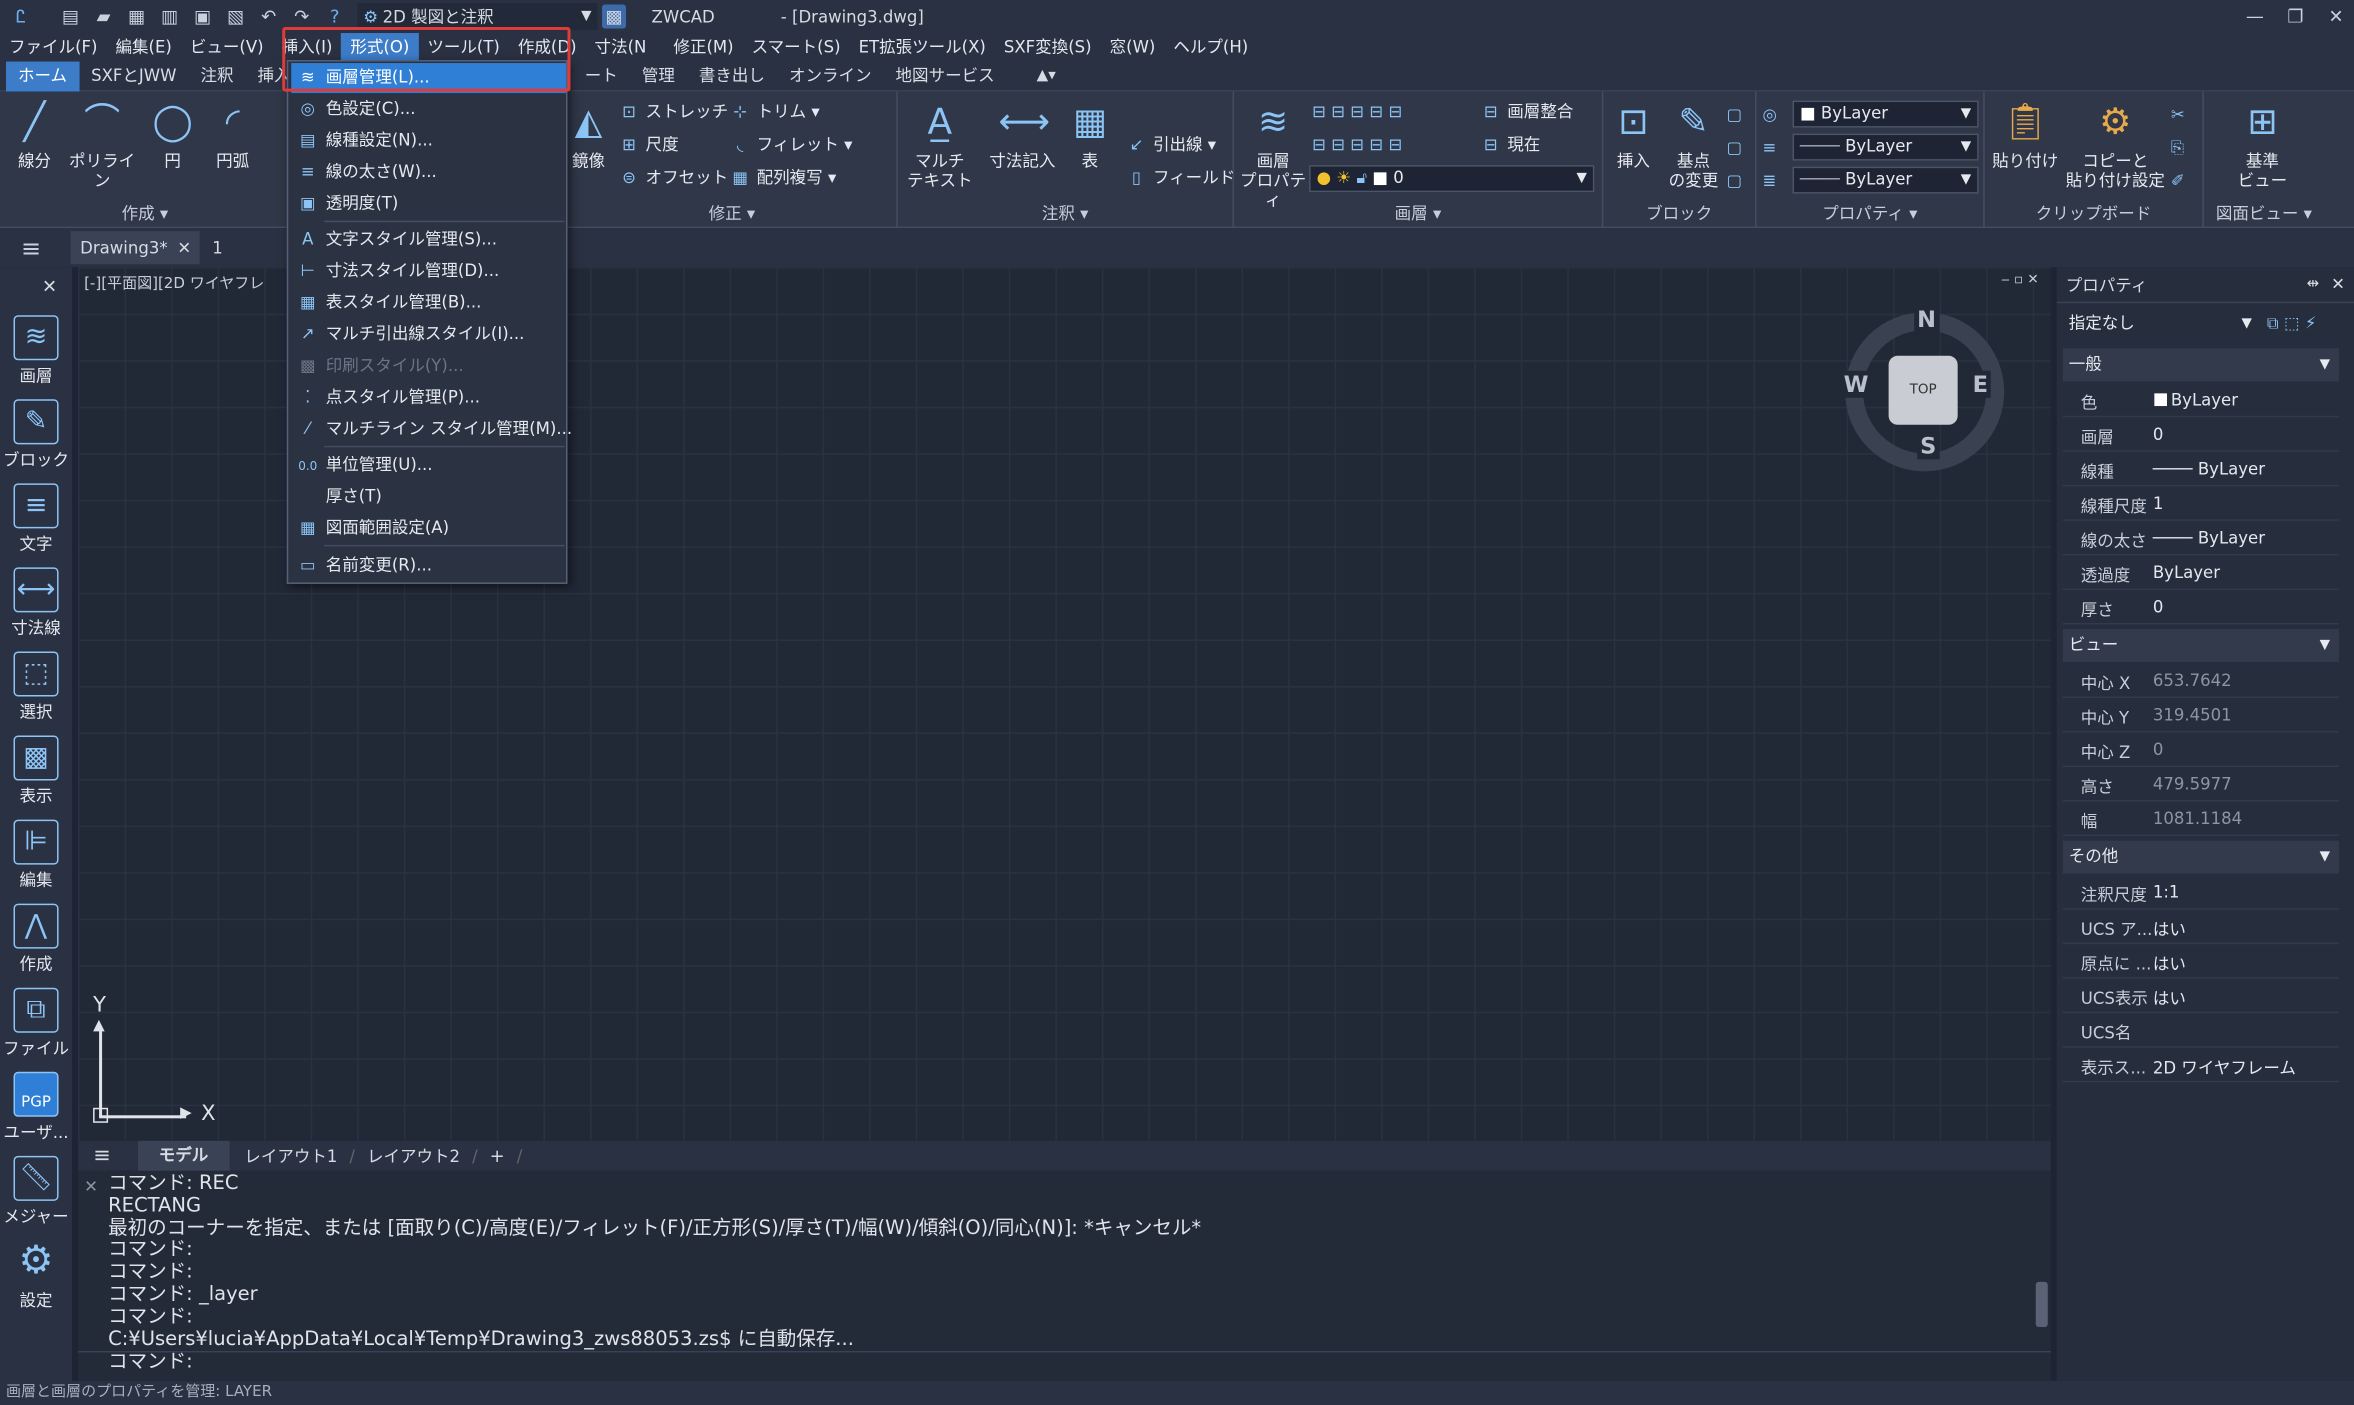  What do you see at coordinates (36, 687) in the screenshot?
I see `left-select-button: ⬚ 選択` at bounding box center [36, 687].